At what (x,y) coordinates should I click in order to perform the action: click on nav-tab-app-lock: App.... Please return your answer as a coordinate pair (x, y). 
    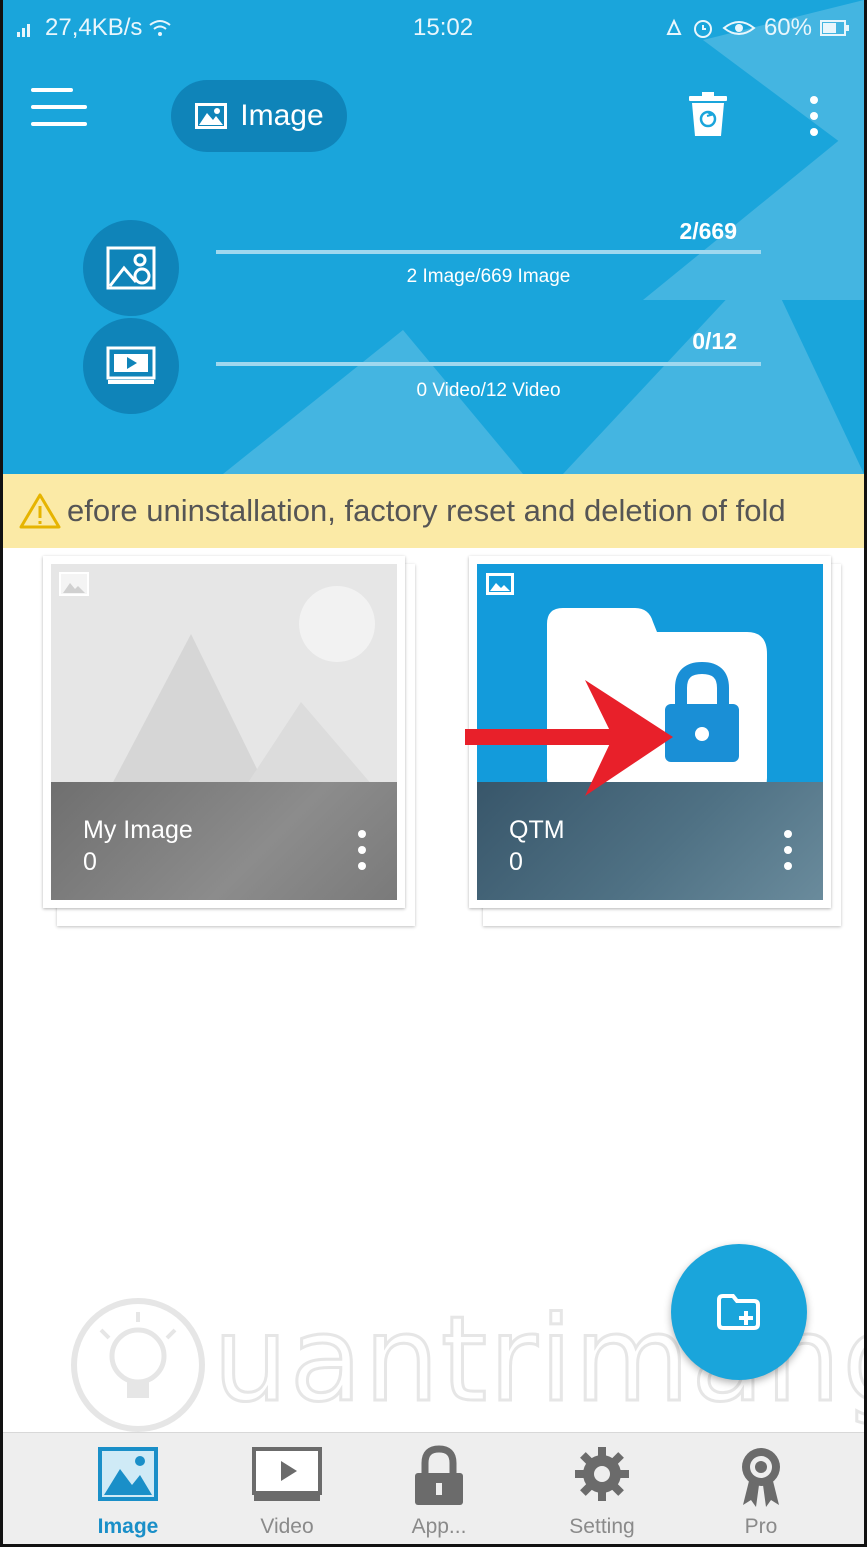
    Looking at the image, I should click on (439, 1488).